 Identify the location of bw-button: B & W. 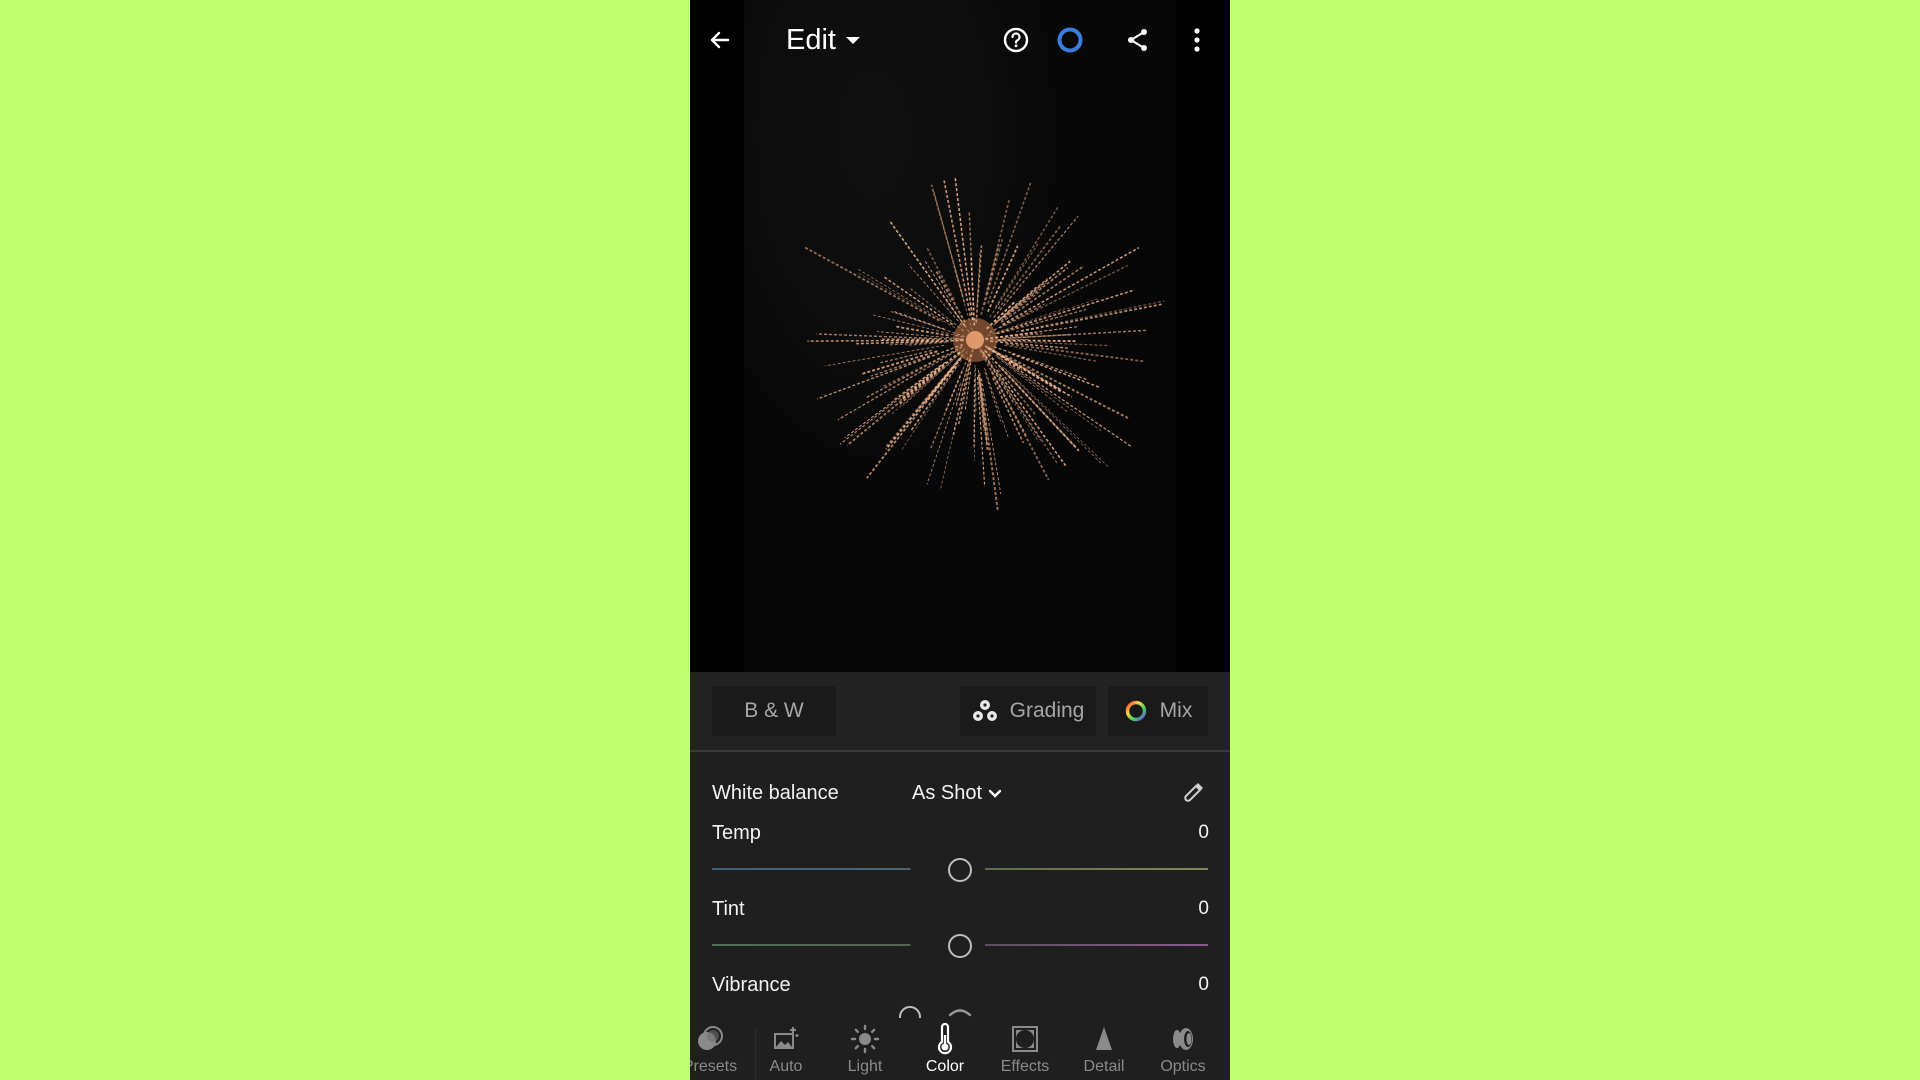
(774, 711).